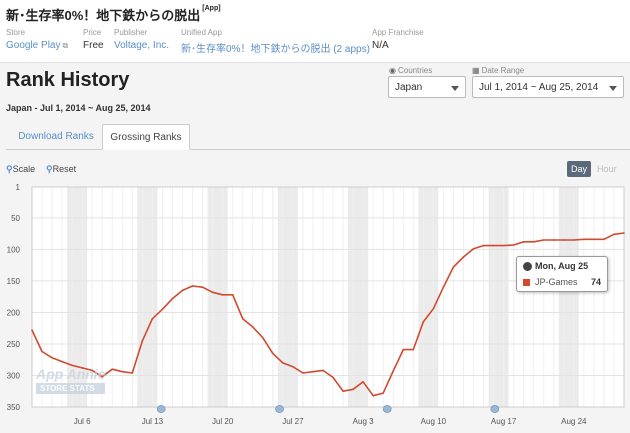 The width and height of the screenshot is (630, 433). Describe the element at coordinates (562, 274) in the screenshot. I see `chart-tooltip: Mon, Aug 25 JP-Games 74` at that location.